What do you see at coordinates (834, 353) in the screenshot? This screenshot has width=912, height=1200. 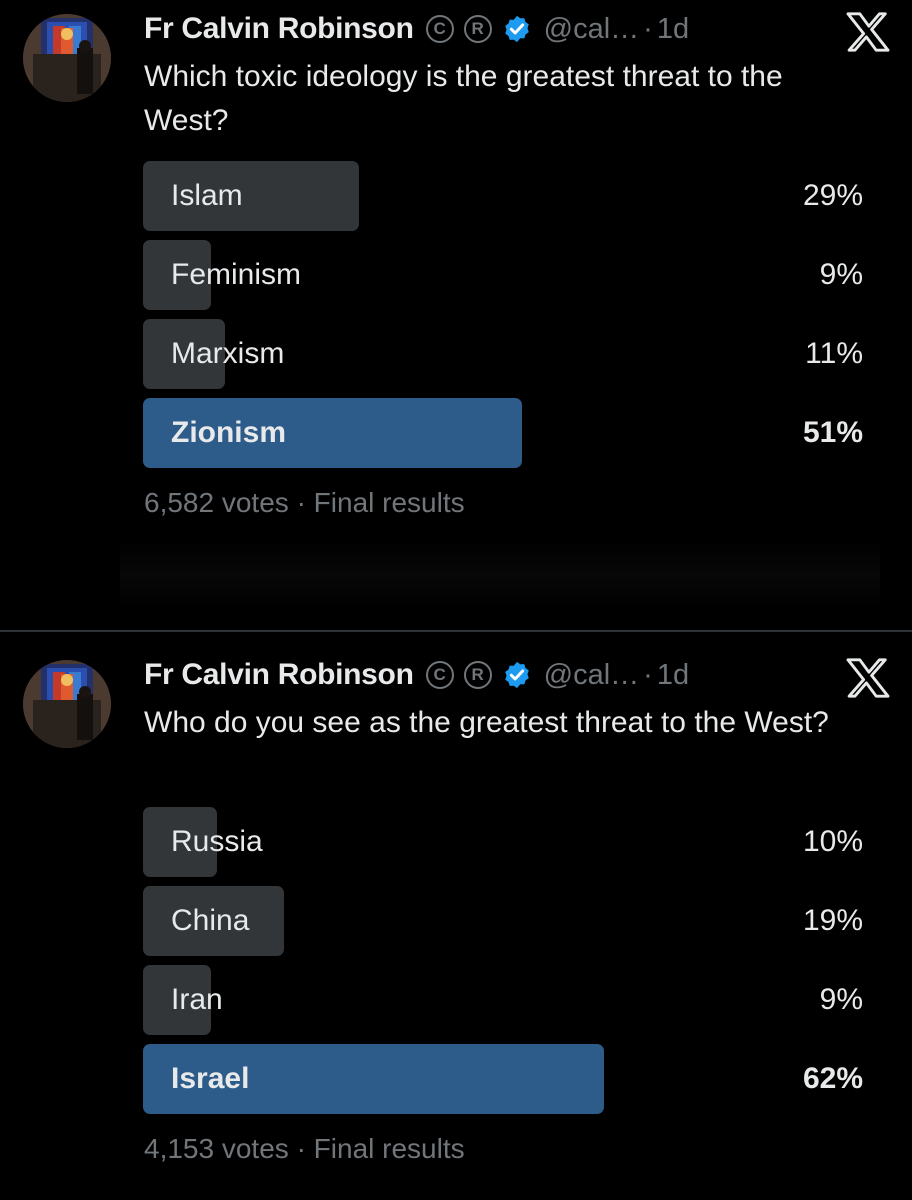 I see `option-percent: 11%` at bounding box center [834, 353].